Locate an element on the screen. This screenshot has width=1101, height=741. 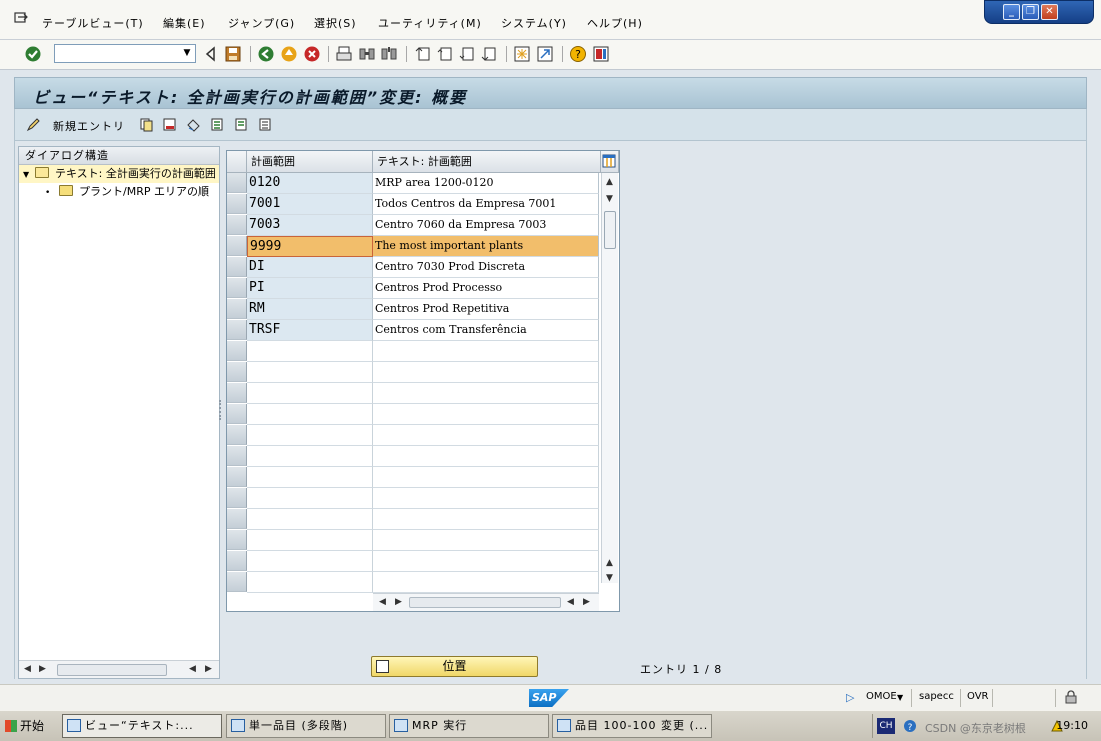
pane-splitter-handle is located at coordinates (221, 410).